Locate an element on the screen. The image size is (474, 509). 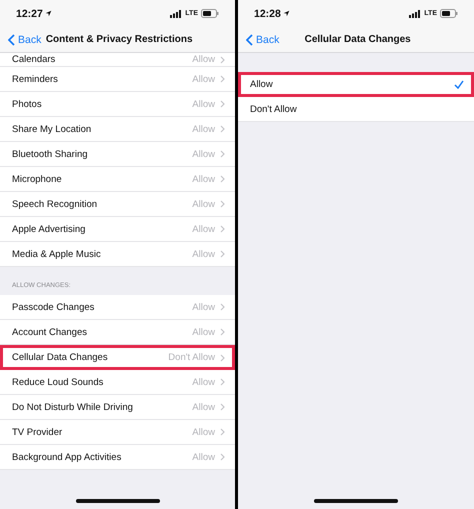
row-label: Account Changes is located at coordinates (50, 332).